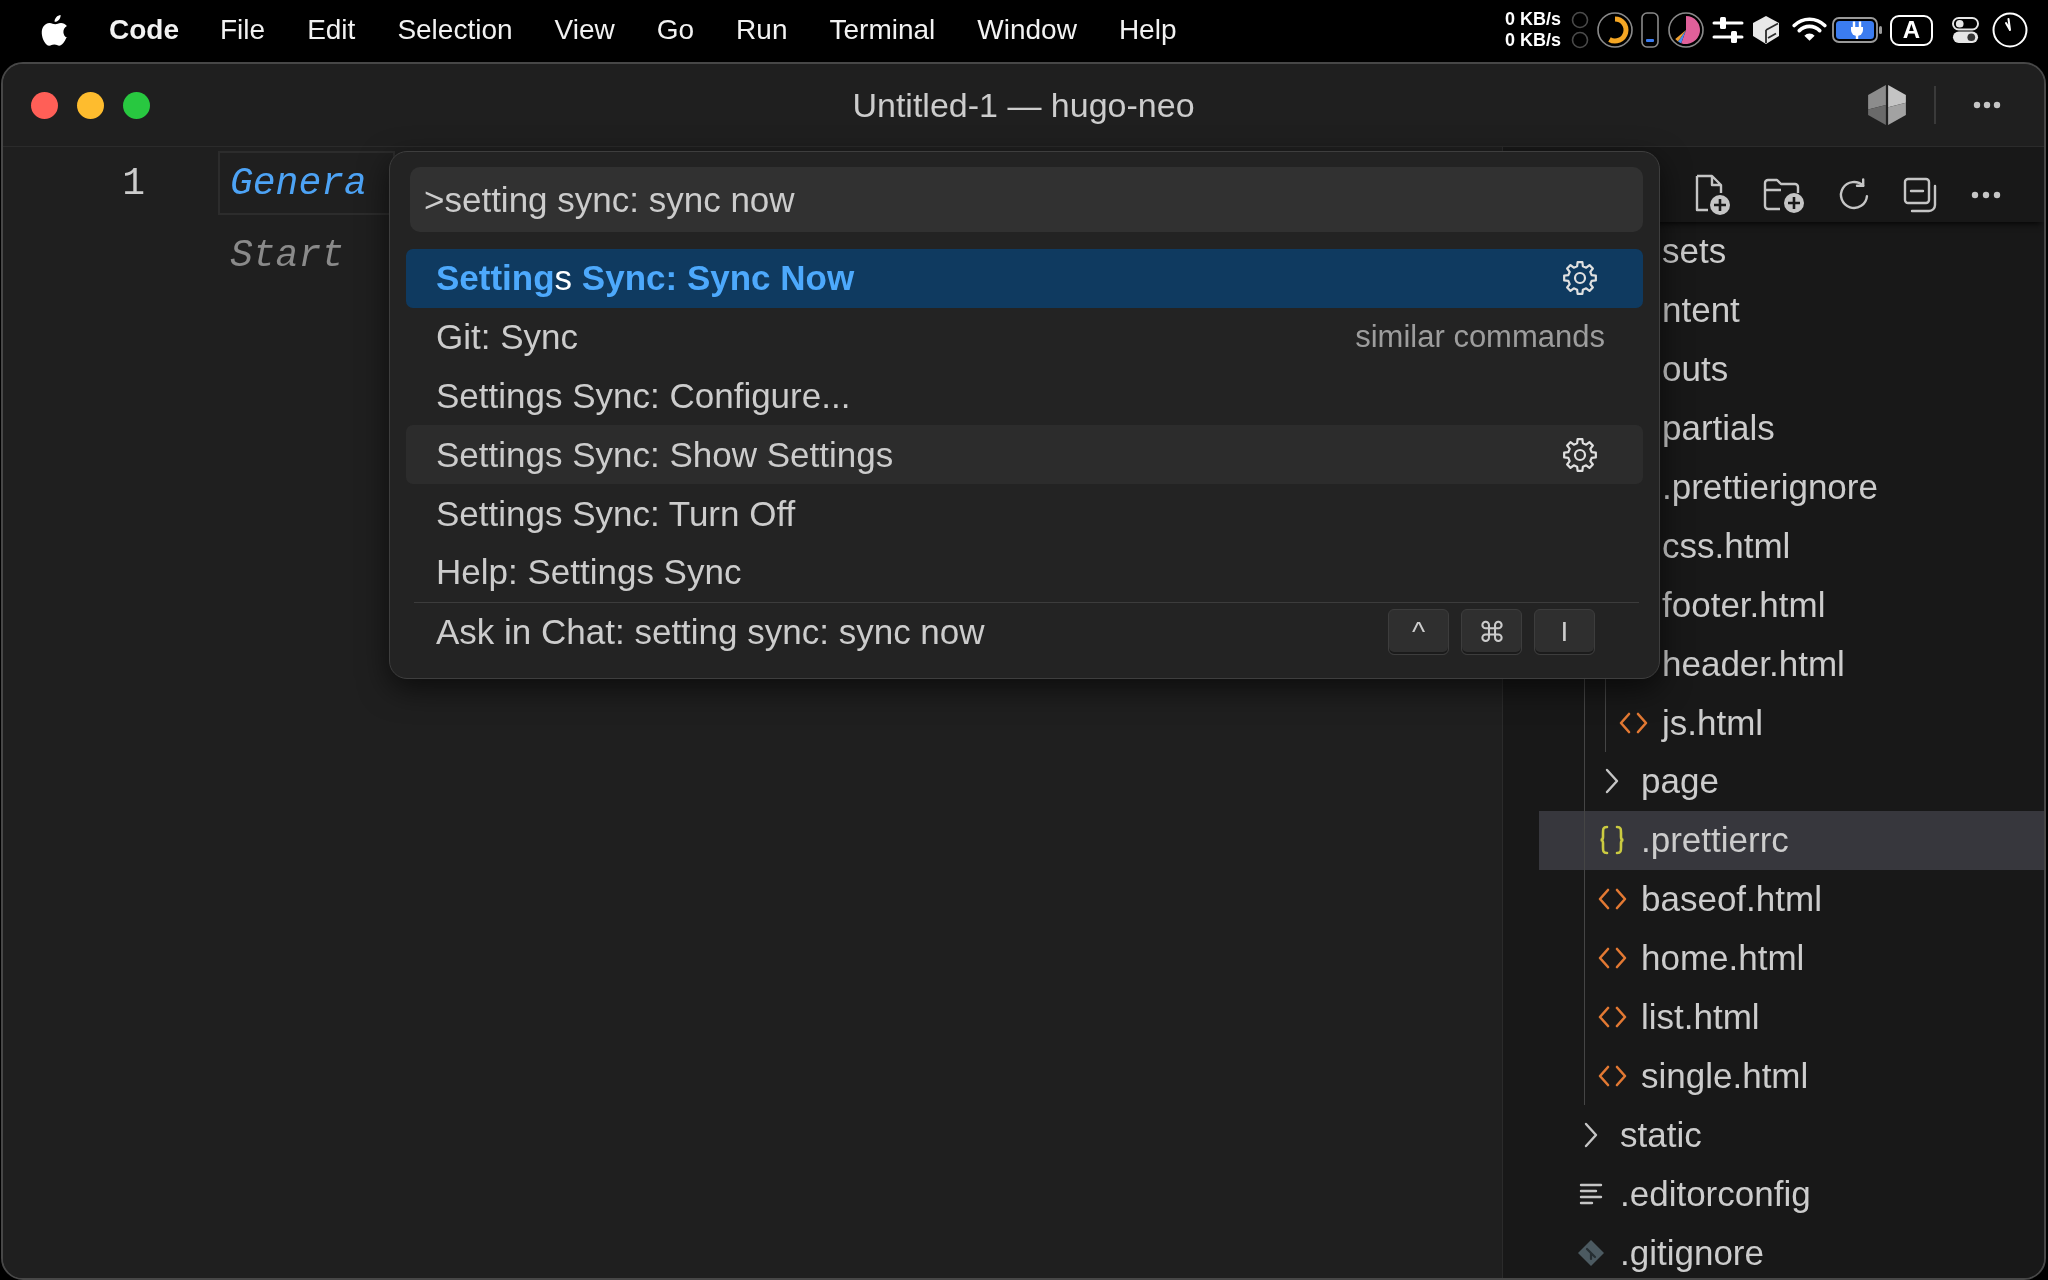 The height and width of the screenshot is (1280, 2048). Describe the element at coordinates (1728, 30) in the screenshot. I see `sliders-icon` at that location.